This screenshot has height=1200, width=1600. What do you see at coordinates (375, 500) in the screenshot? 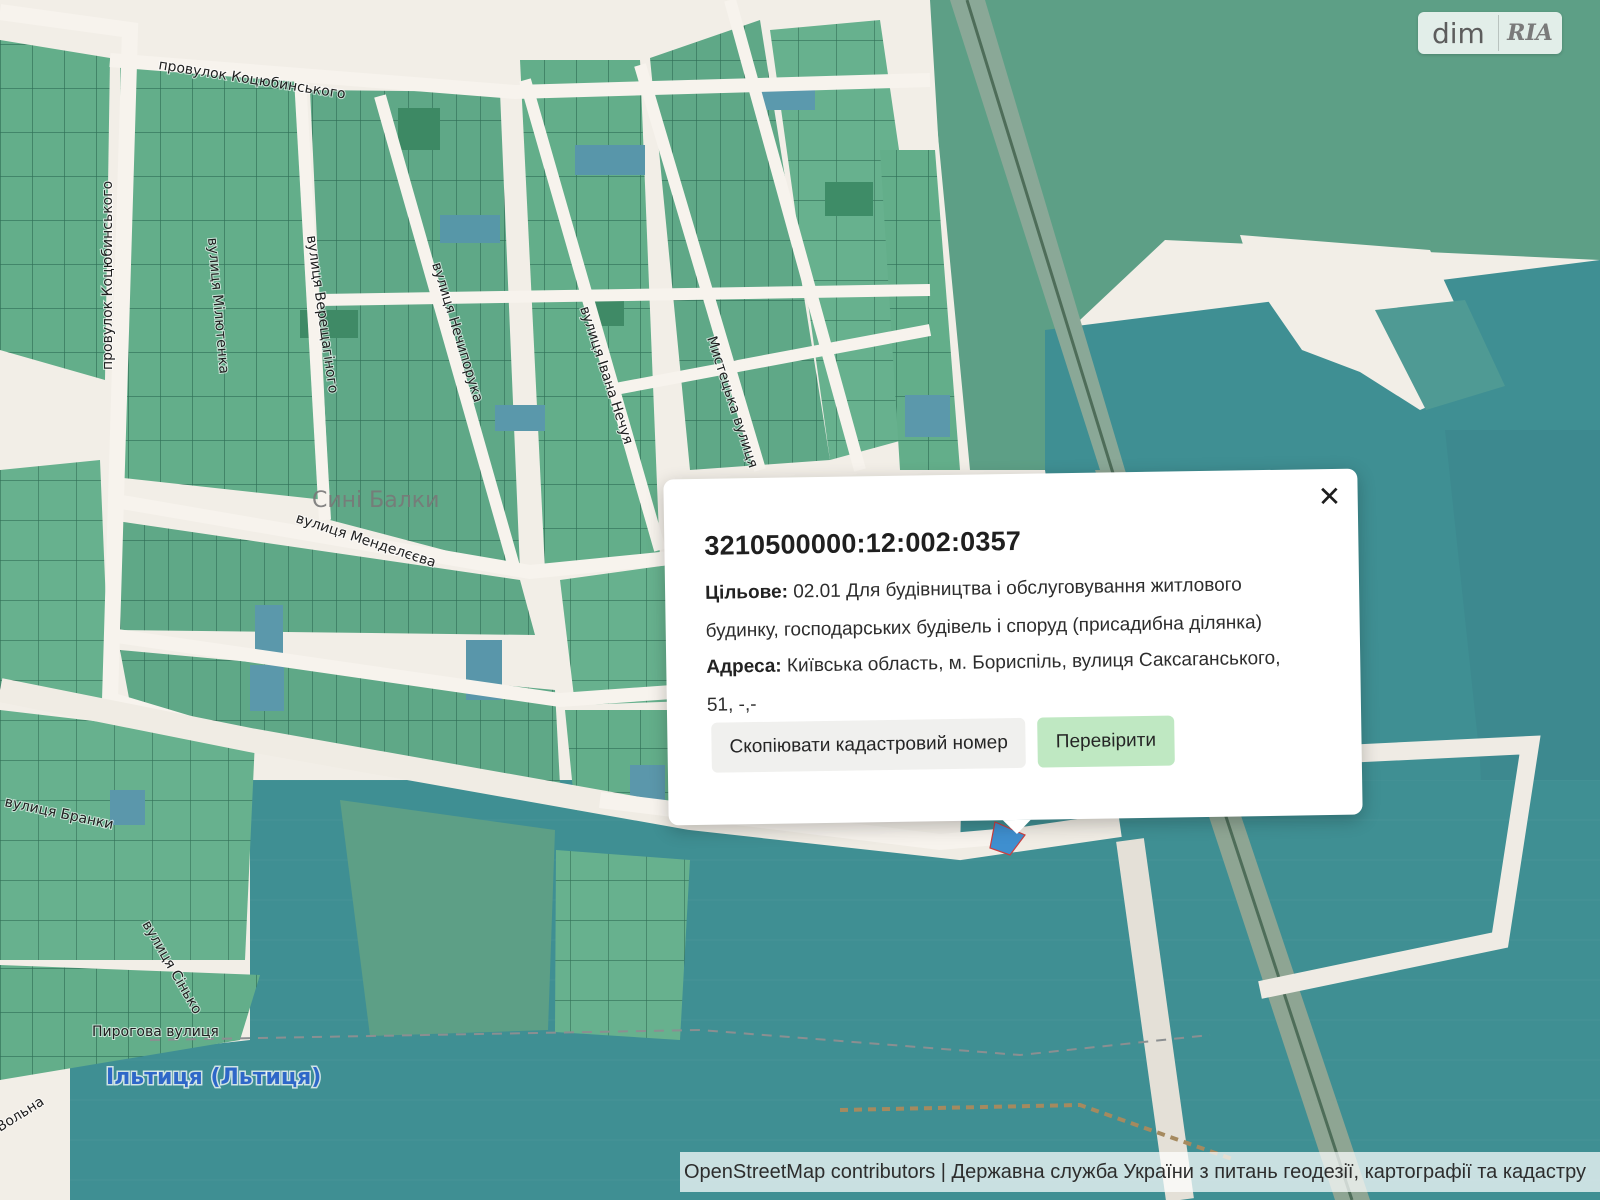
I see `district-label: Сині Балки` at bounding box center [375, 500].